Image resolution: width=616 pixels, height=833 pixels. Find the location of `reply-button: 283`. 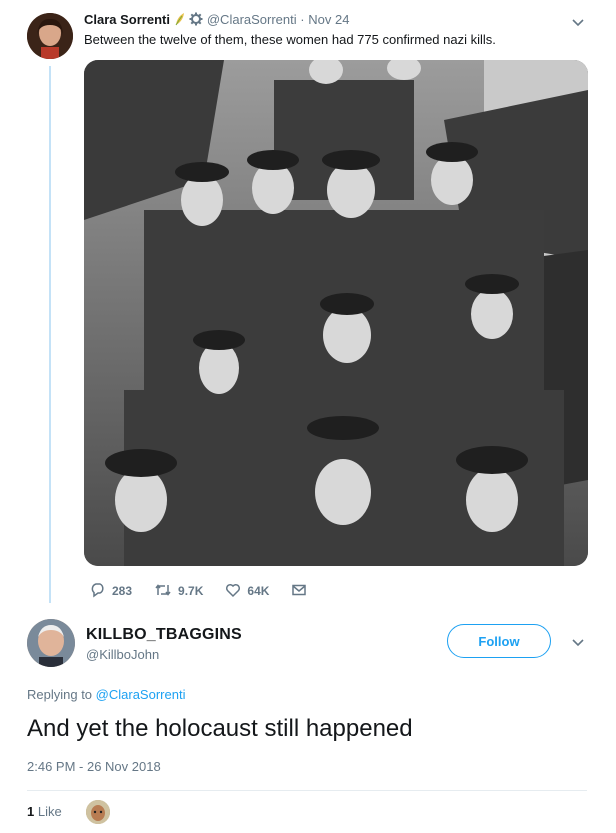

reply-button: 283 is located at coordinates (111, 591).